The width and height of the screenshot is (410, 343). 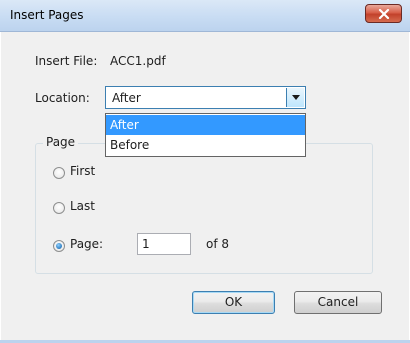 What do you see at coordinates (61, 142) in the screenshot?
I see `page-group-title: Page` at bounding box center [61, 142].